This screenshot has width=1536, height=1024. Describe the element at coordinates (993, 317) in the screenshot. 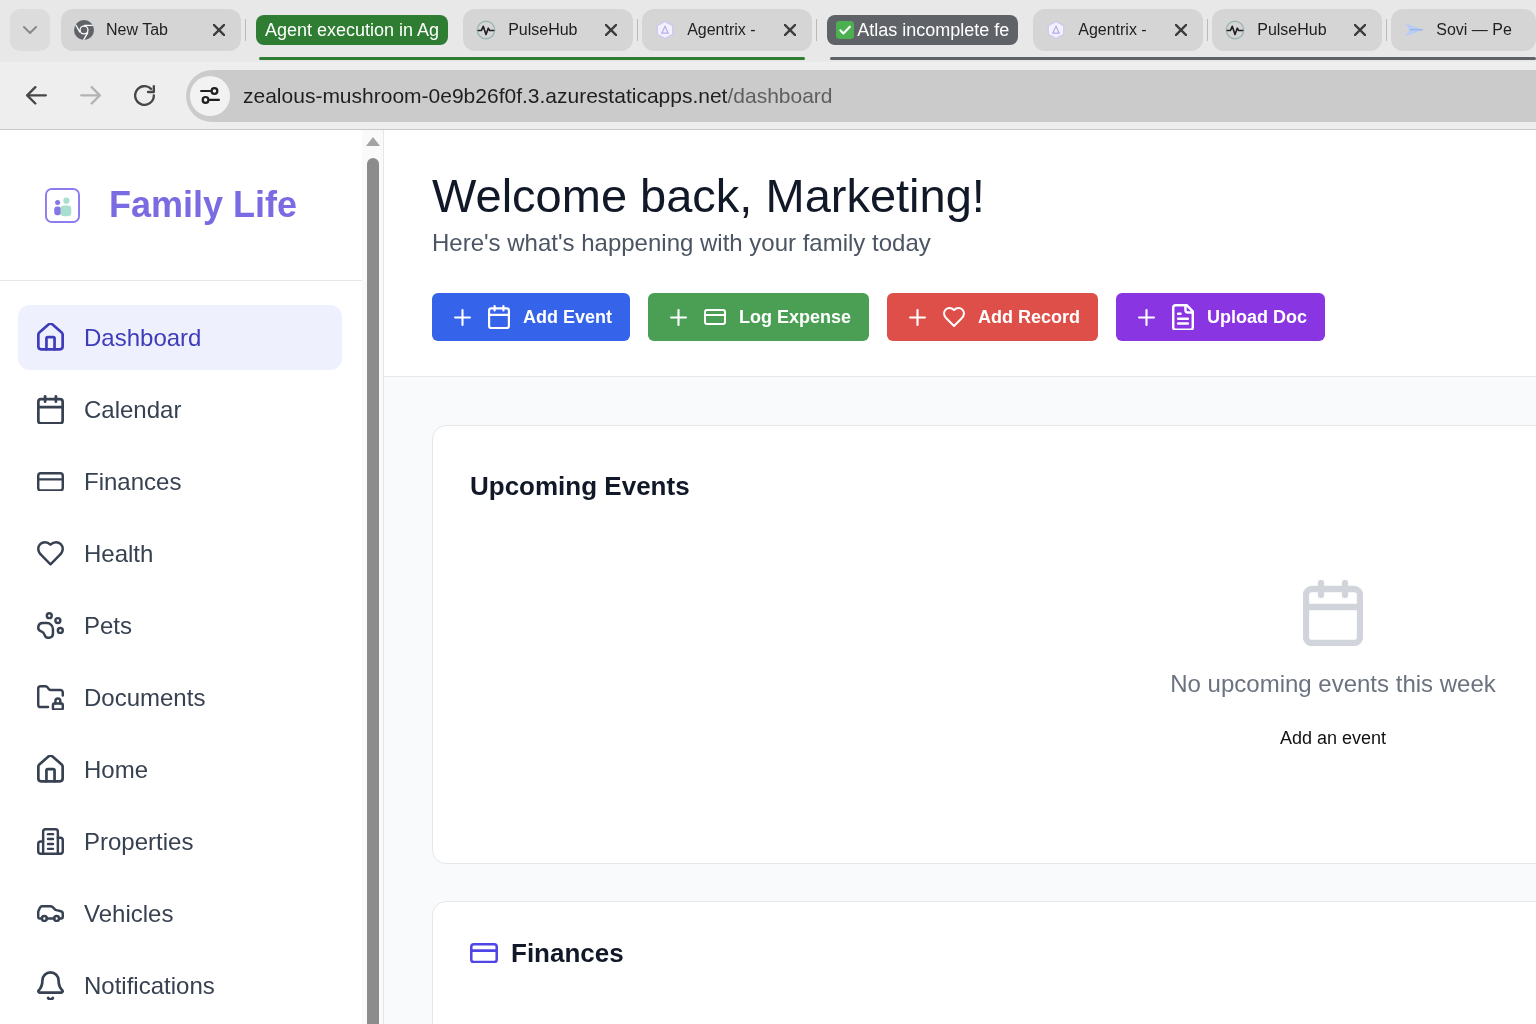

I see `quick-action-button: Add Record` at that location.